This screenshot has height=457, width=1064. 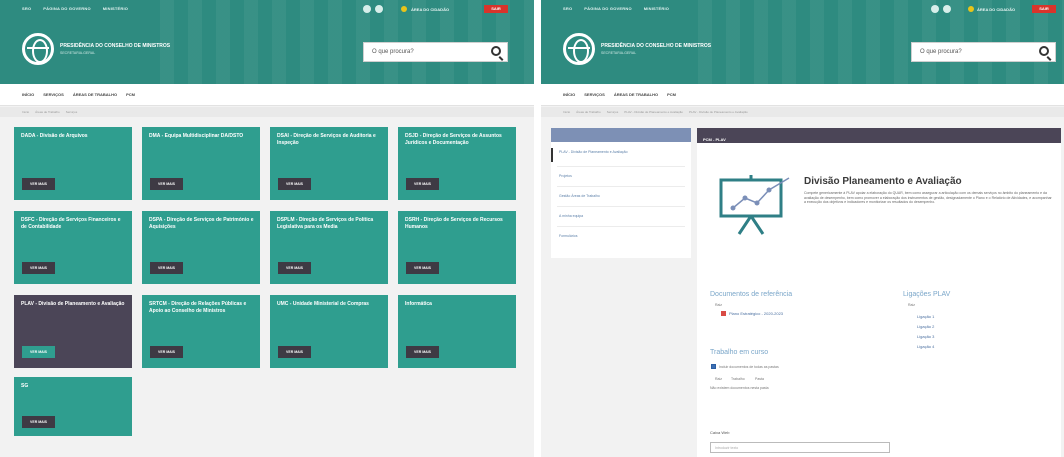 I want to click on content-header: PCM - PLAV, so click(x=879, y=135).